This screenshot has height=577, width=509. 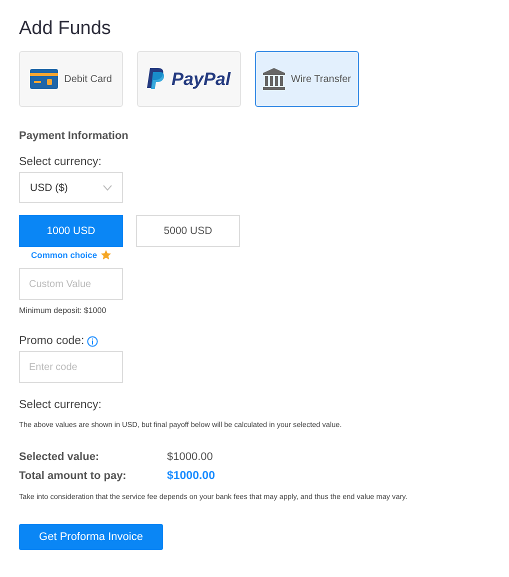 What do you see at coordinates (71, 367) in the screenshot?
I see `promo-code-field: Enter code` at bounding box center [71, 367].